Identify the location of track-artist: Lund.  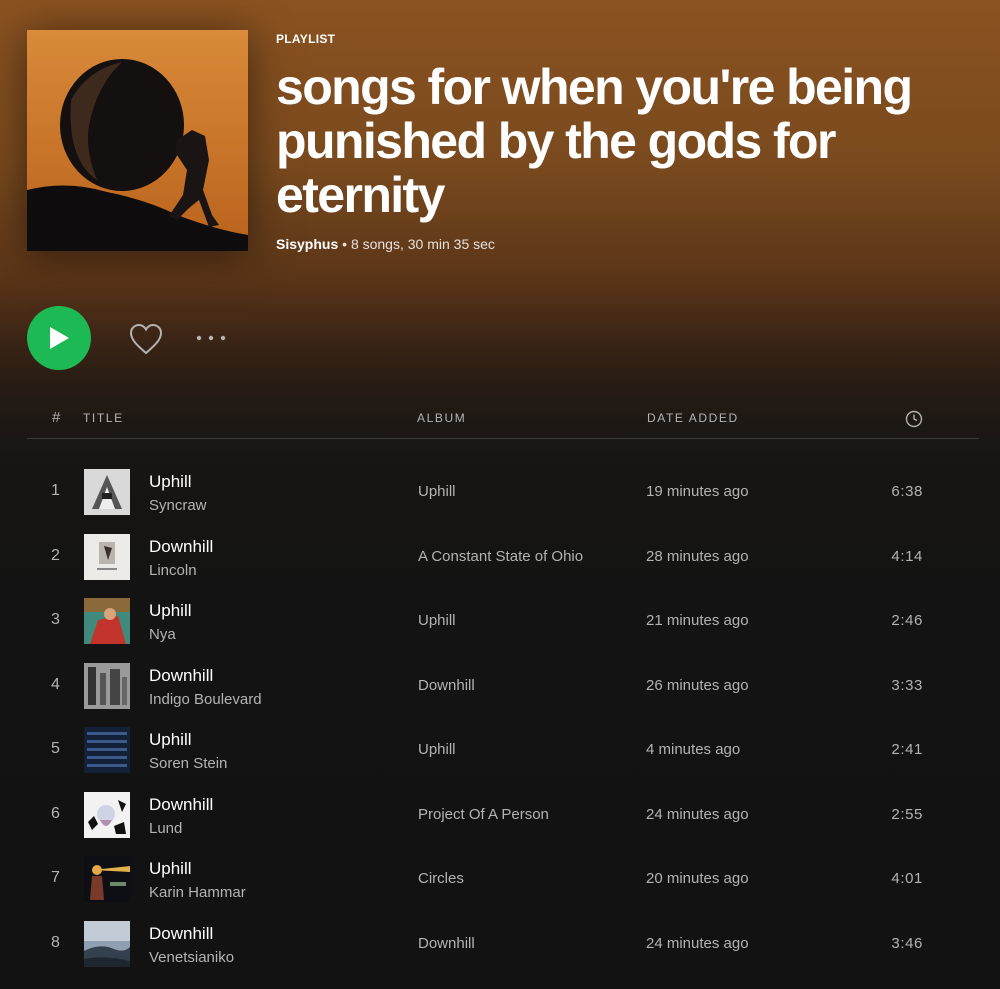
(165, 828).